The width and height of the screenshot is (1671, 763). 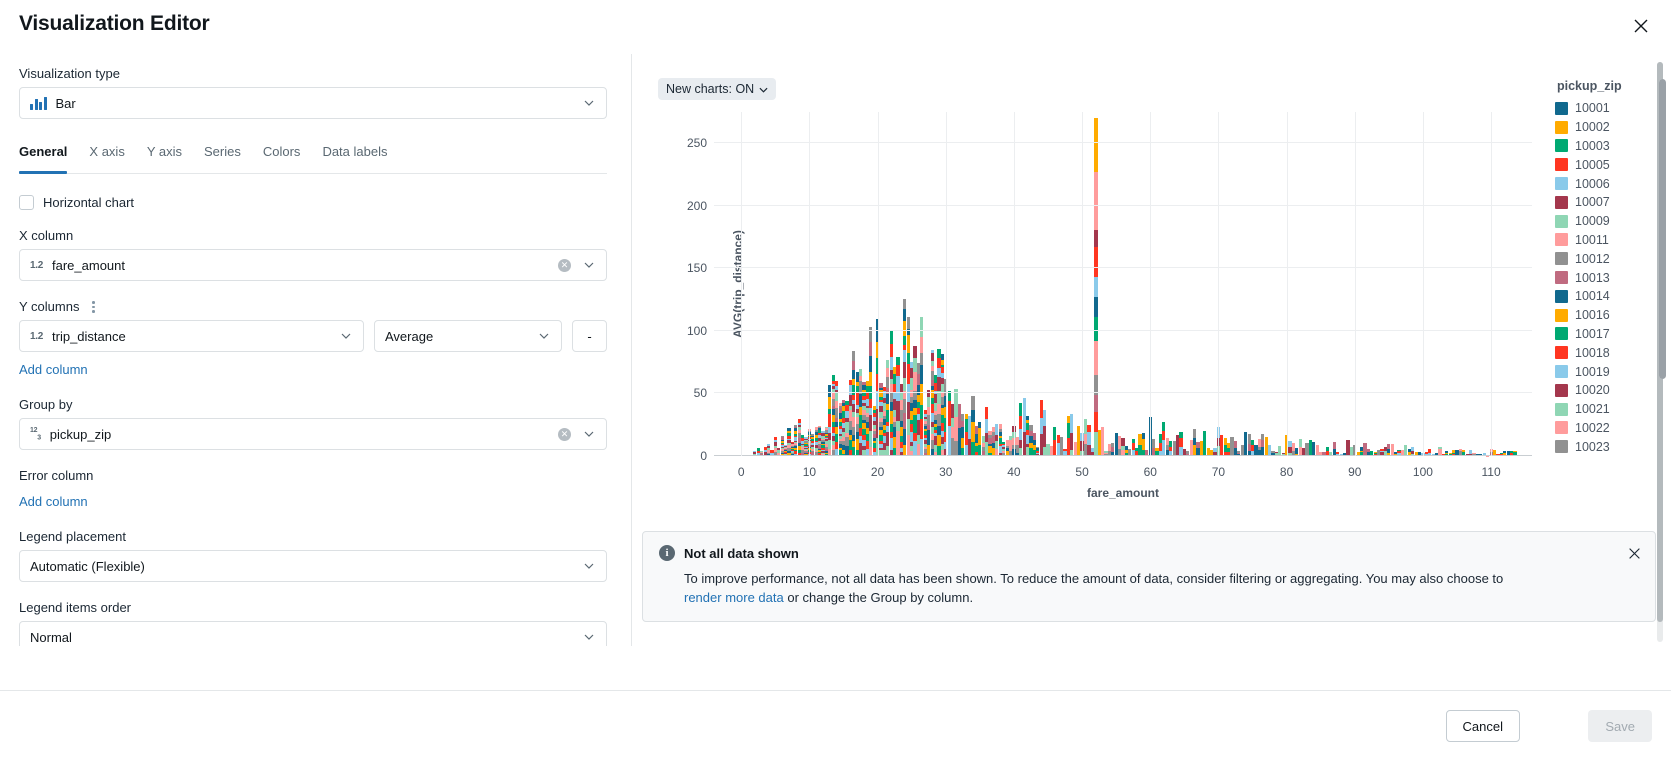 I want to click on add-error-column-link: Add column, so click(x=53, y=501).